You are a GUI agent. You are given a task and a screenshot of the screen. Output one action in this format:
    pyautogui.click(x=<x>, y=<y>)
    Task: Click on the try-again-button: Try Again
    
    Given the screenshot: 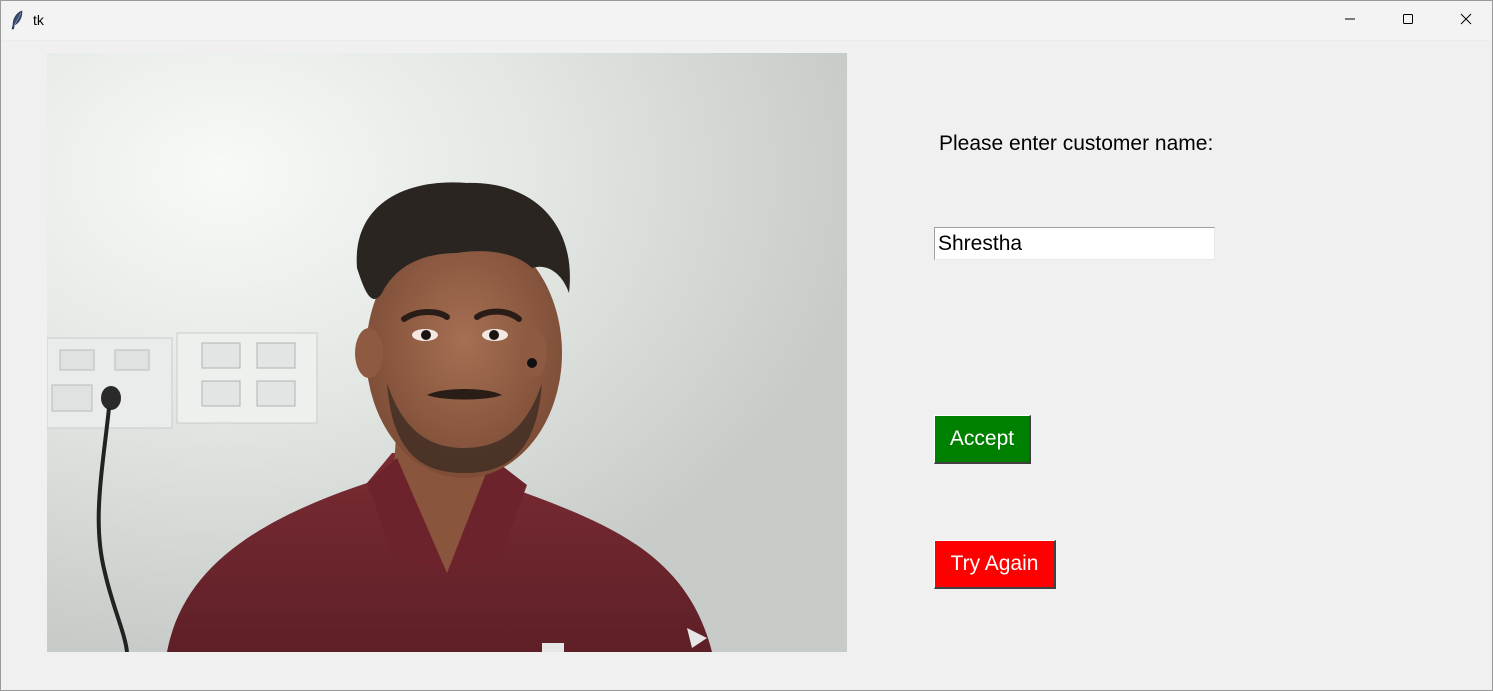 What is the action you would take?
    pyautogui.click(x=995, y=564)
    